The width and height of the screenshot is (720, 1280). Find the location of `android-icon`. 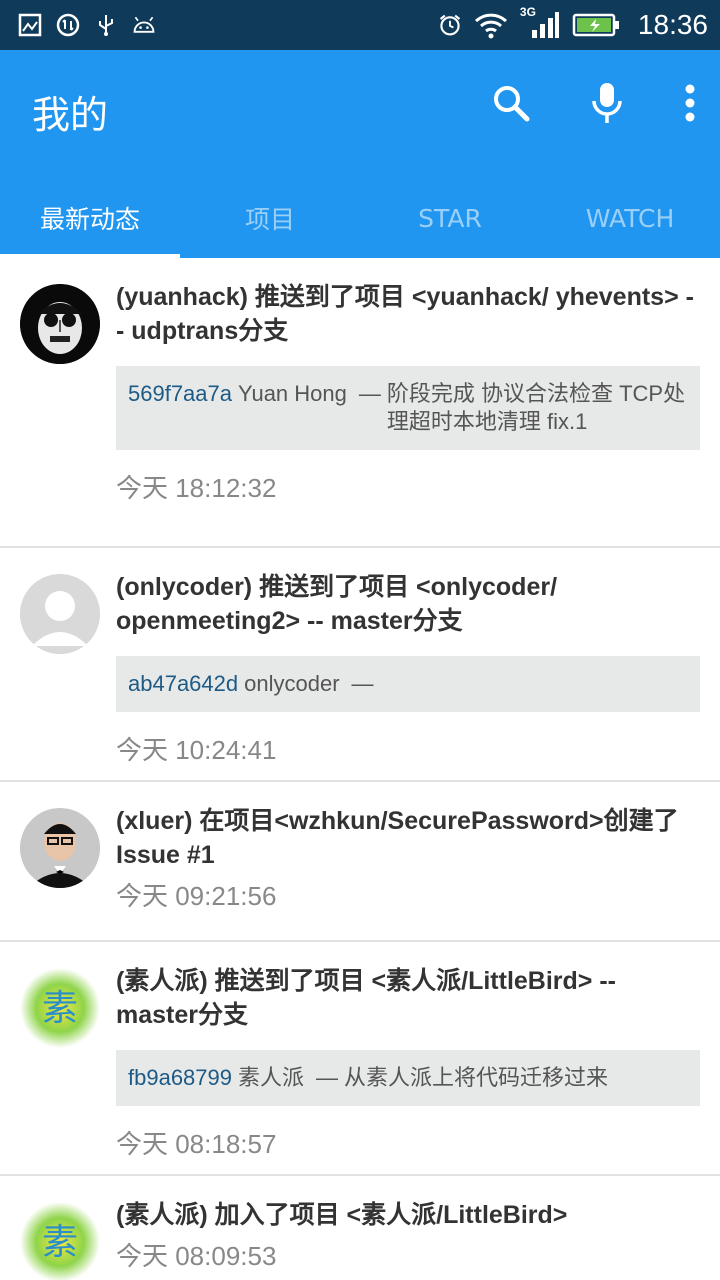

android-icon is located at coordinates (144, 25).